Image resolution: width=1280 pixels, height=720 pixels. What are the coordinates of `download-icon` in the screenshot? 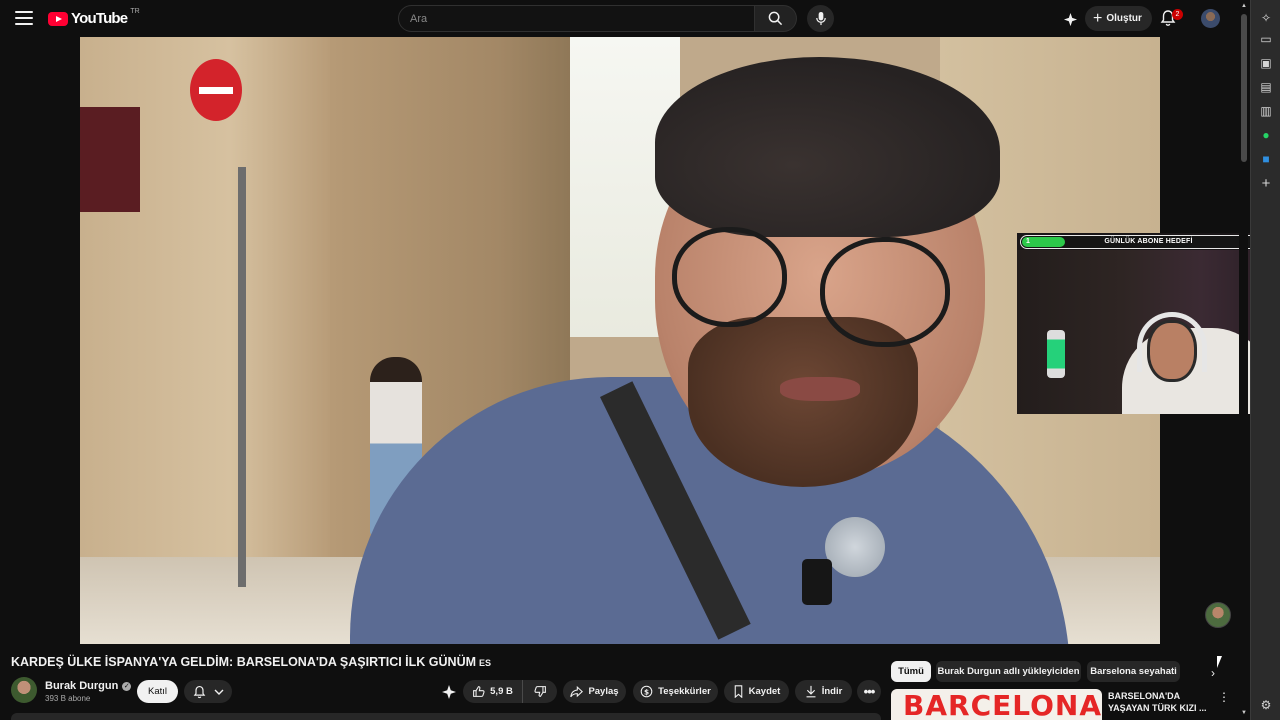 It's located at (811, 691).